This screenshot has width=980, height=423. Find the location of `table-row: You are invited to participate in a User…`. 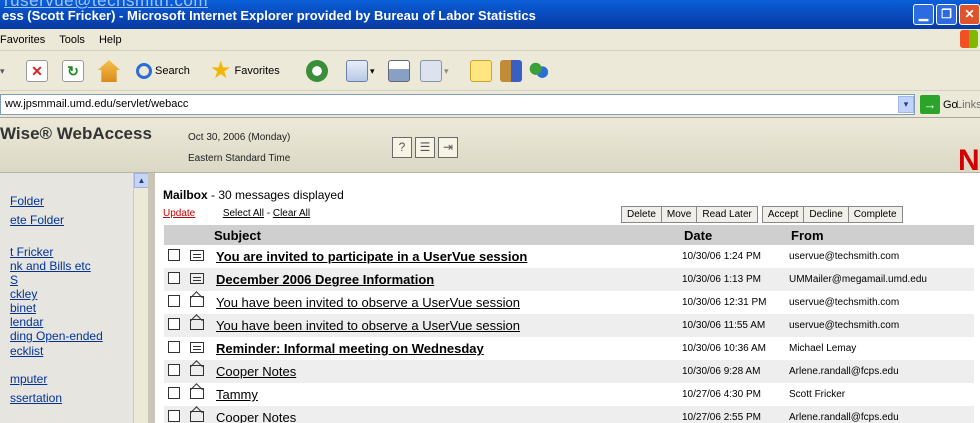

table-row: You are invited to participate in a User… is located at coordinates (569, 256).